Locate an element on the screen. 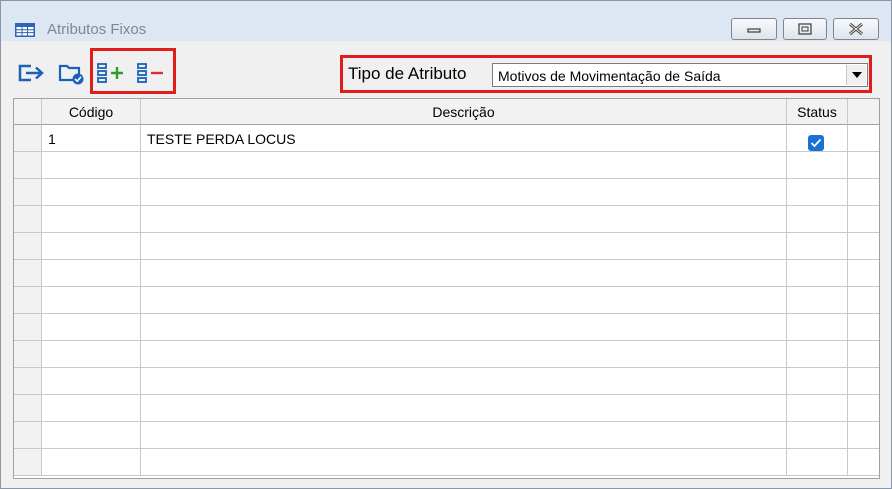  folder-check-icon is located at coordinates (71, 74).